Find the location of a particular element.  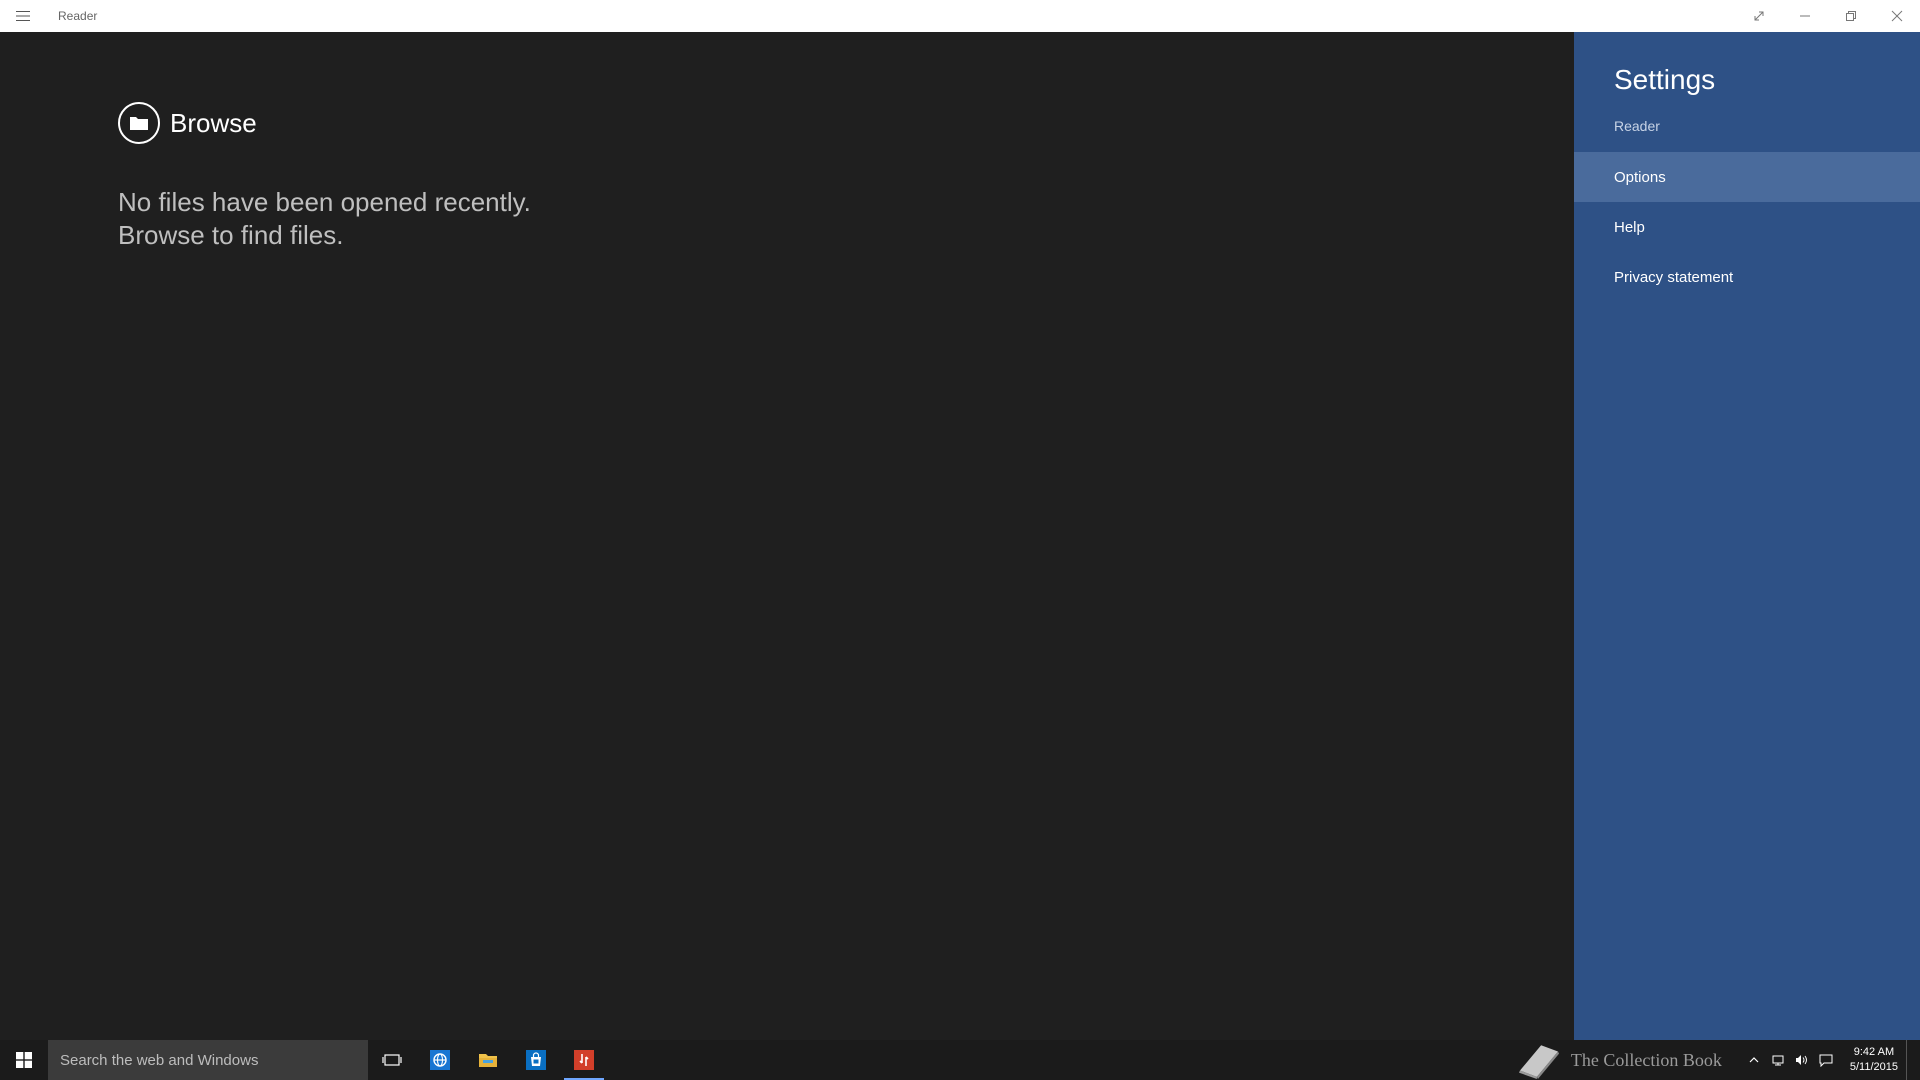

empty-state-line-1: No files have been opened recently. is located at coordinates (324, 202).